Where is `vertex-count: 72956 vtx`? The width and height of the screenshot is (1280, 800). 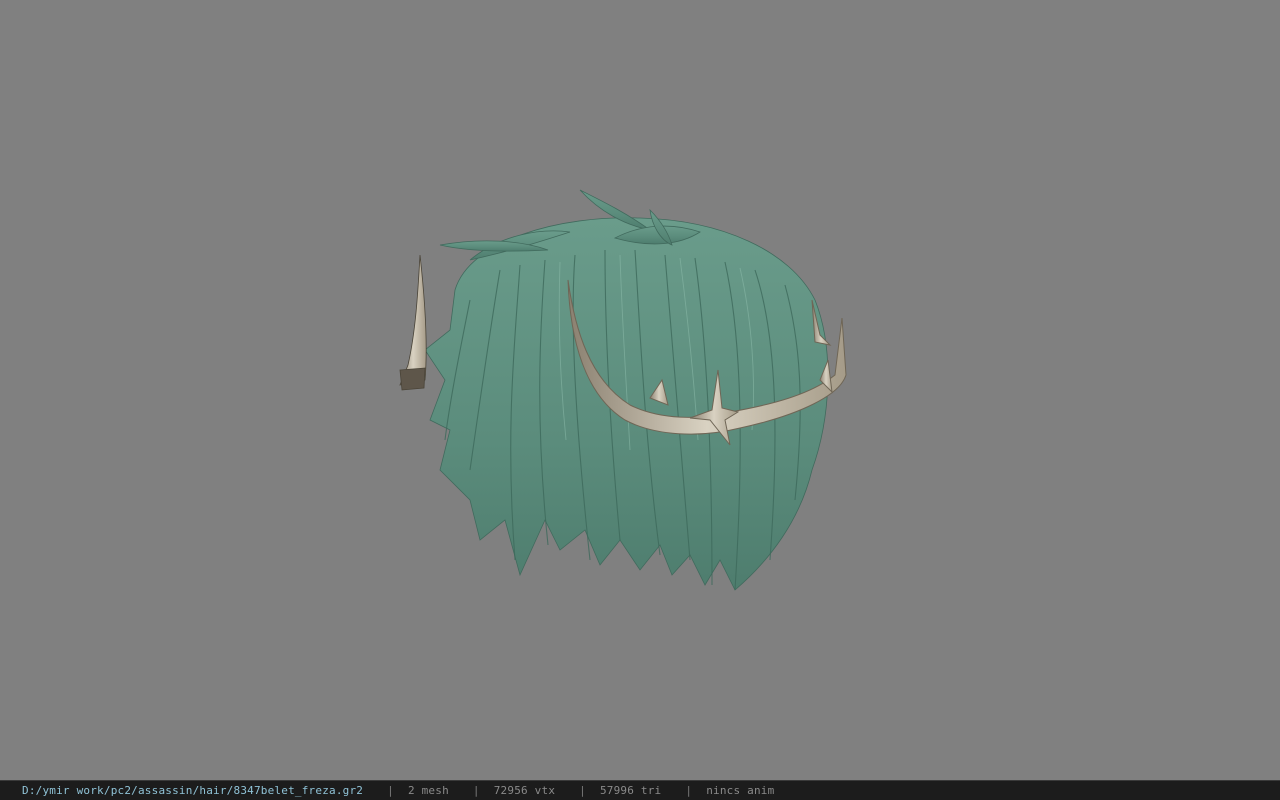 vertex-count: 72956 vtx is located at coordinates (524, 790).